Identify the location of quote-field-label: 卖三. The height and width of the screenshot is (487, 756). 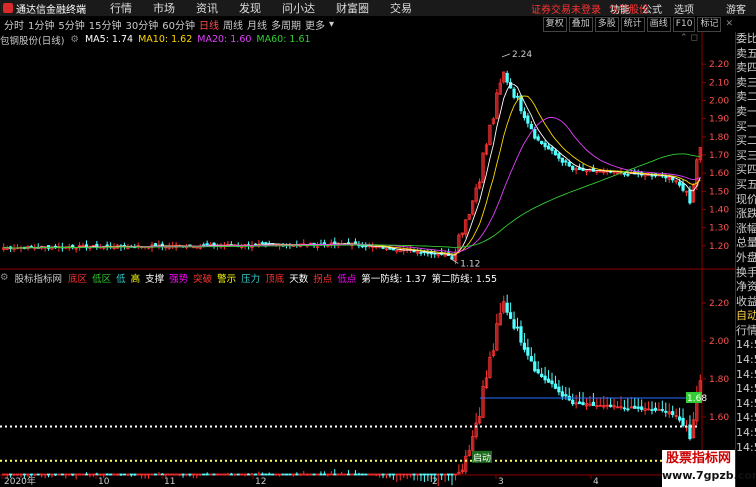
(746, 82).